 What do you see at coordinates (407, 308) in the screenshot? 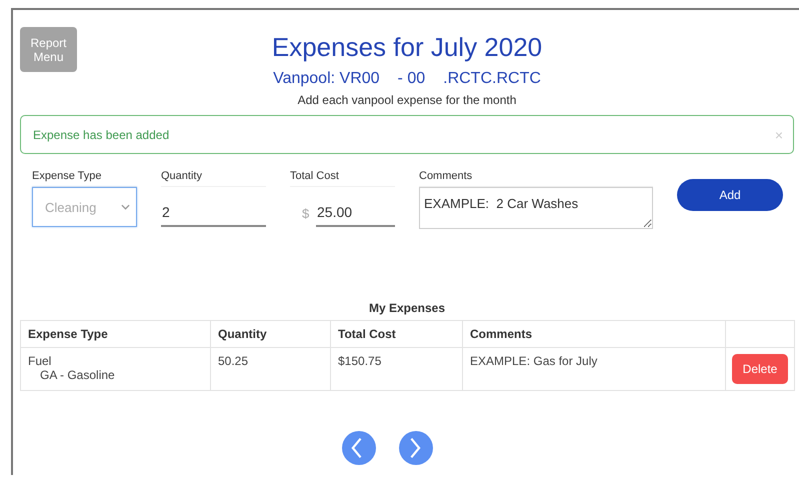
I see `table-title: My Expenses` at bounding box center [407, 308].